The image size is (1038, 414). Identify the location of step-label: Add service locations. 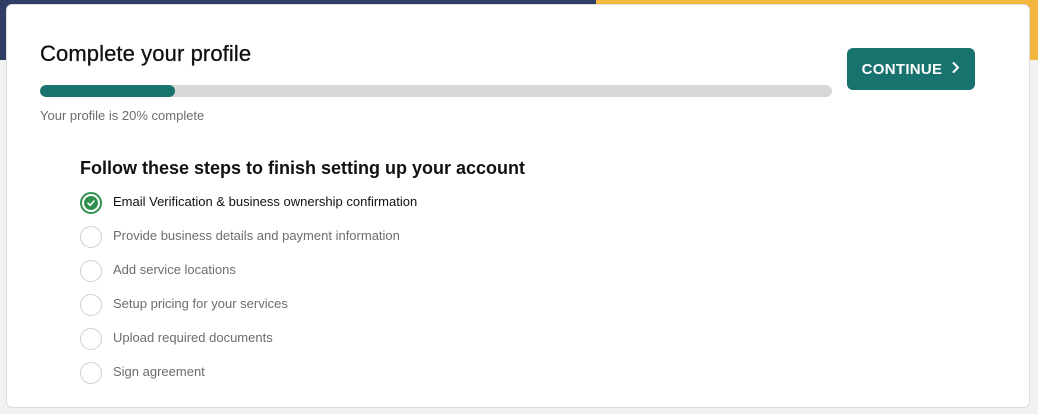
(174, 269).